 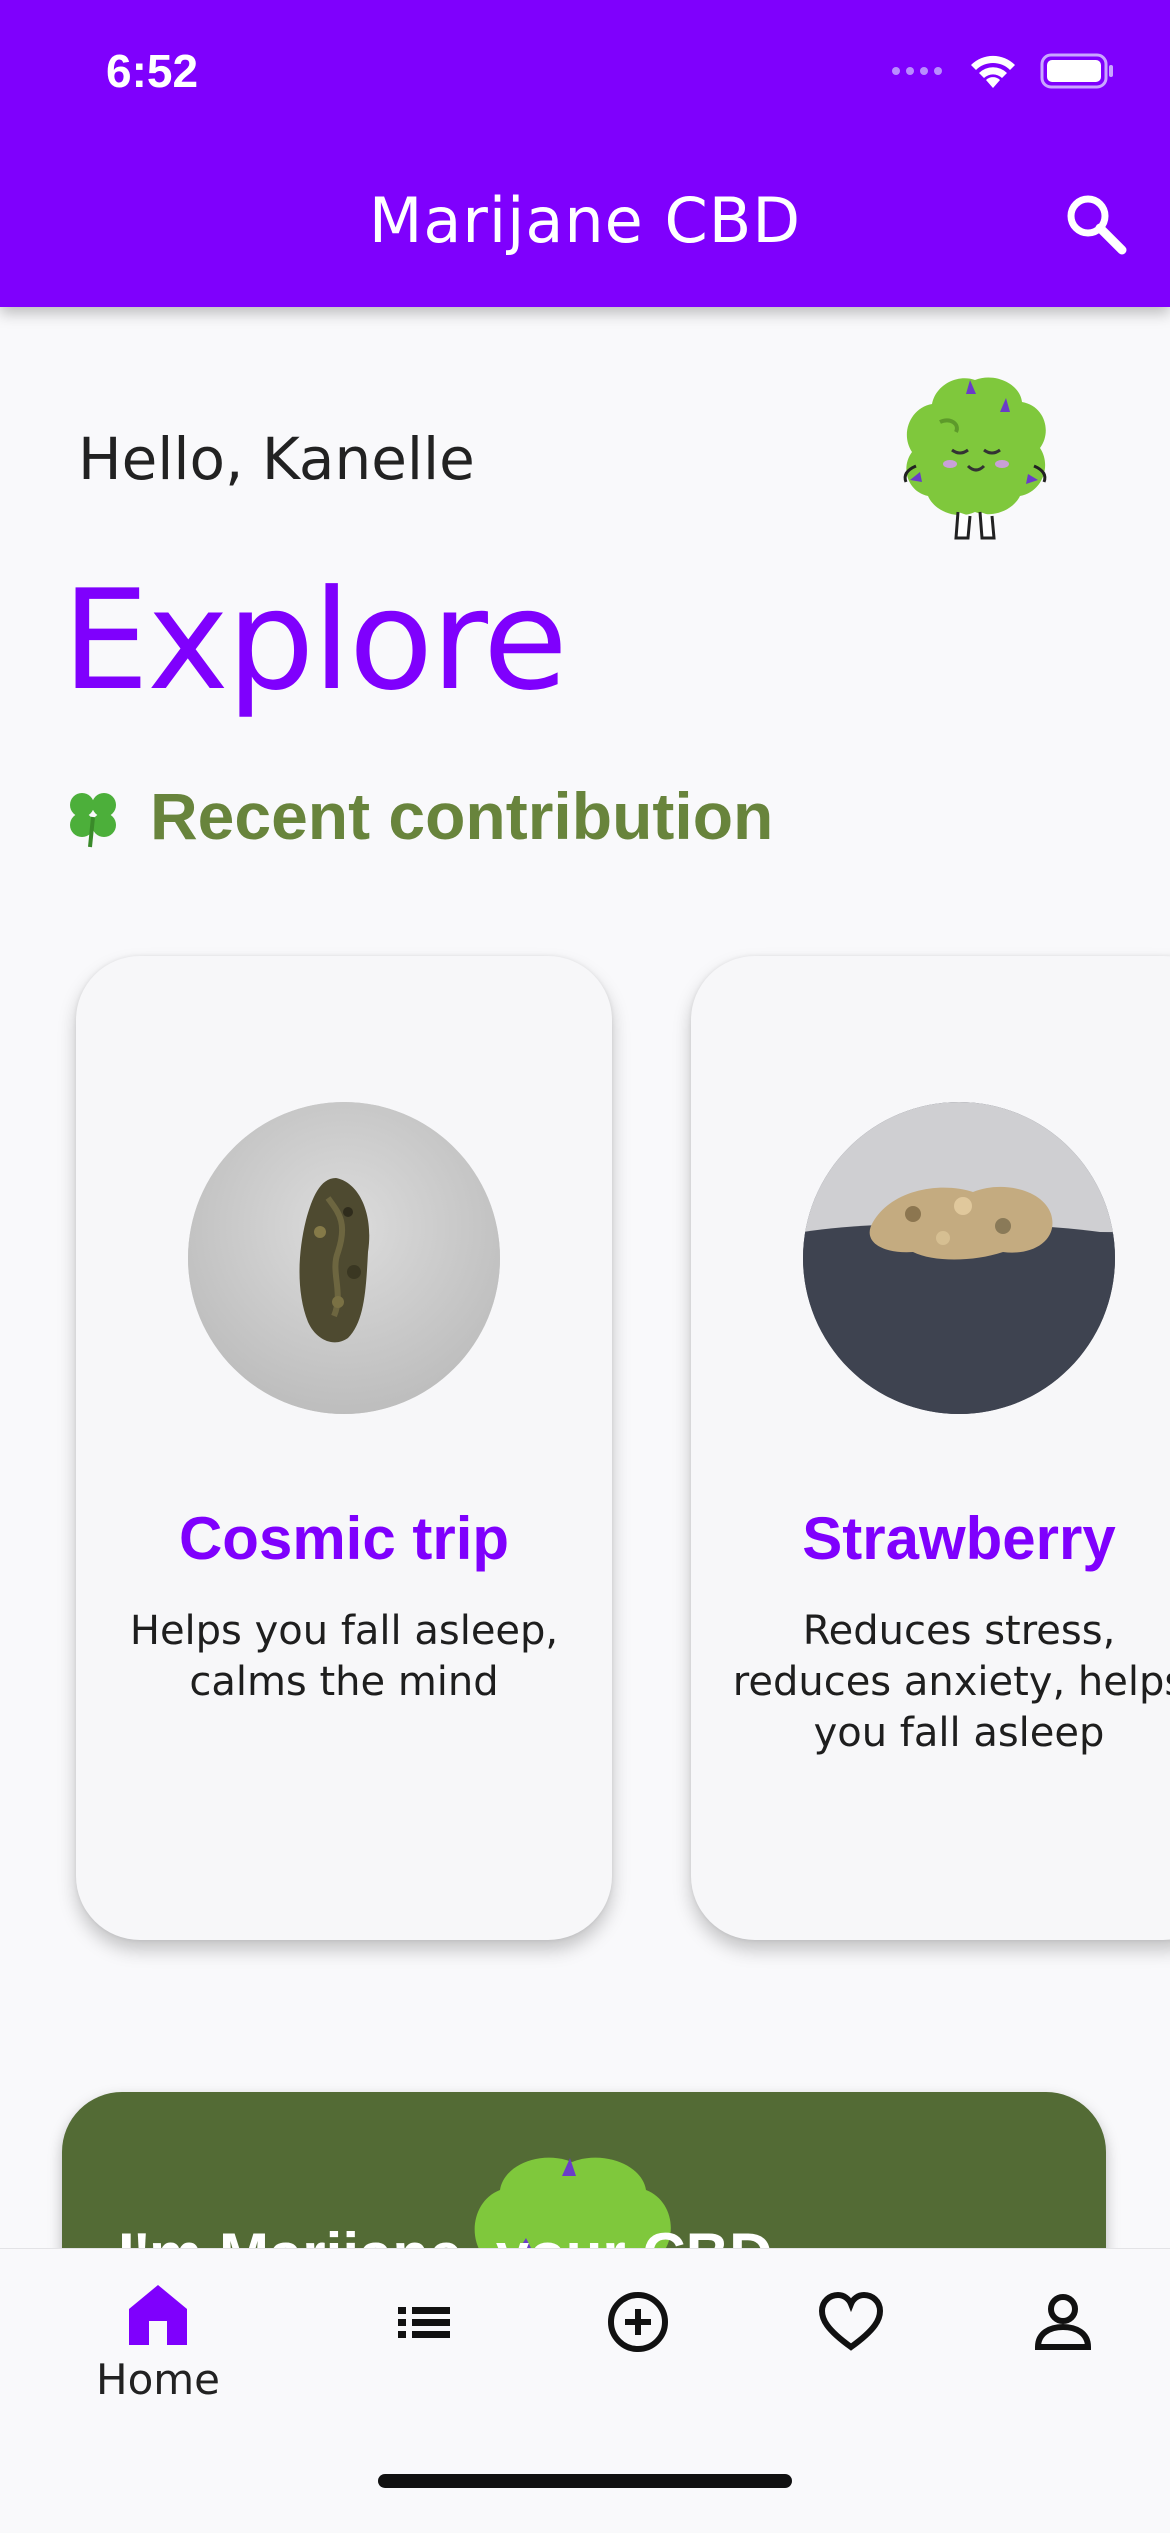 What do you see at coordinates (959, 1538) in the screenshot?
I see `product-name: Strawberry` at bounding box center [959, 1538].